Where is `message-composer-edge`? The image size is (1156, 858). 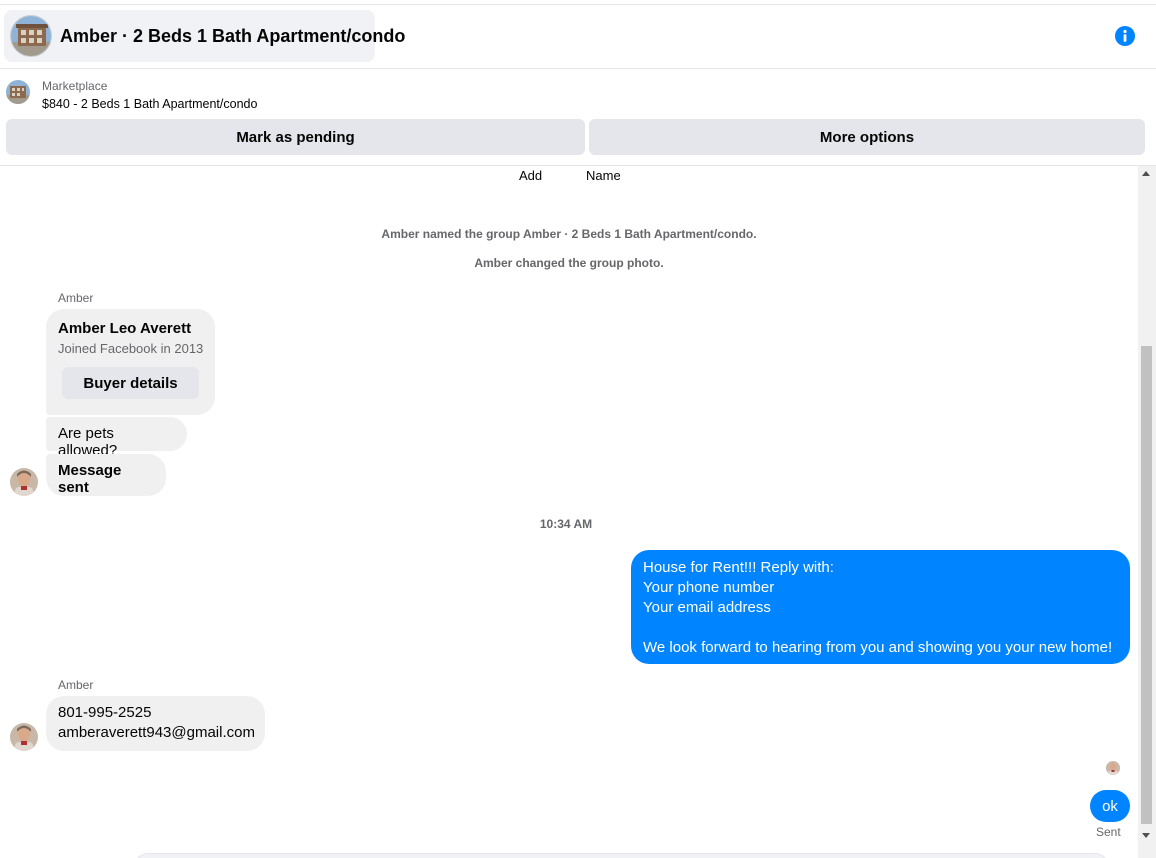 message-composer-edge is located at coordinates (621, 855).